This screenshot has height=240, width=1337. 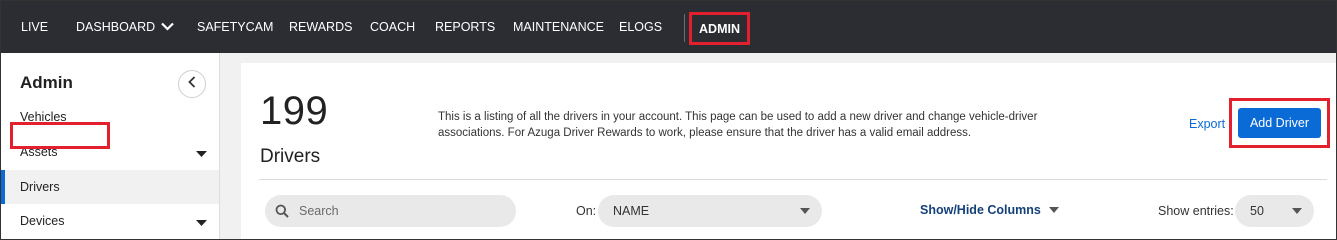 What do you see at coordinates (1257, 211) in the screenshot?
I see `entries-value: 50` at bounding box center [1257, 211].